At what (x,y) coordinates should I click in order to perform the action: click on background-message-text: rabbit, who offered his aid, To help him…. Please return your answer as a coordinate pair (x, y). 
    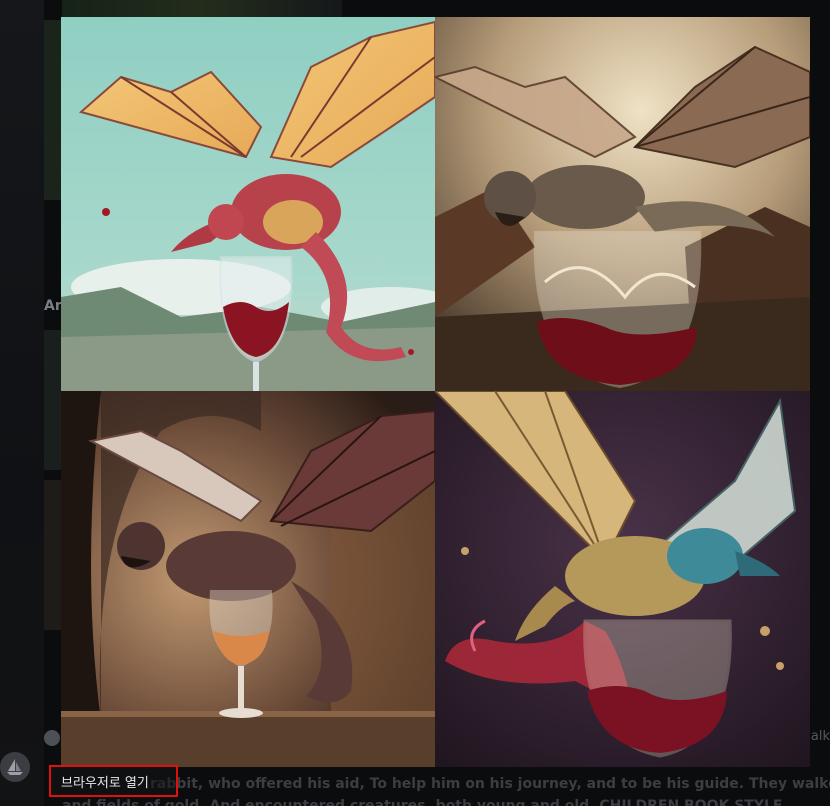
    Looking at the image, I should click on (490, 784).